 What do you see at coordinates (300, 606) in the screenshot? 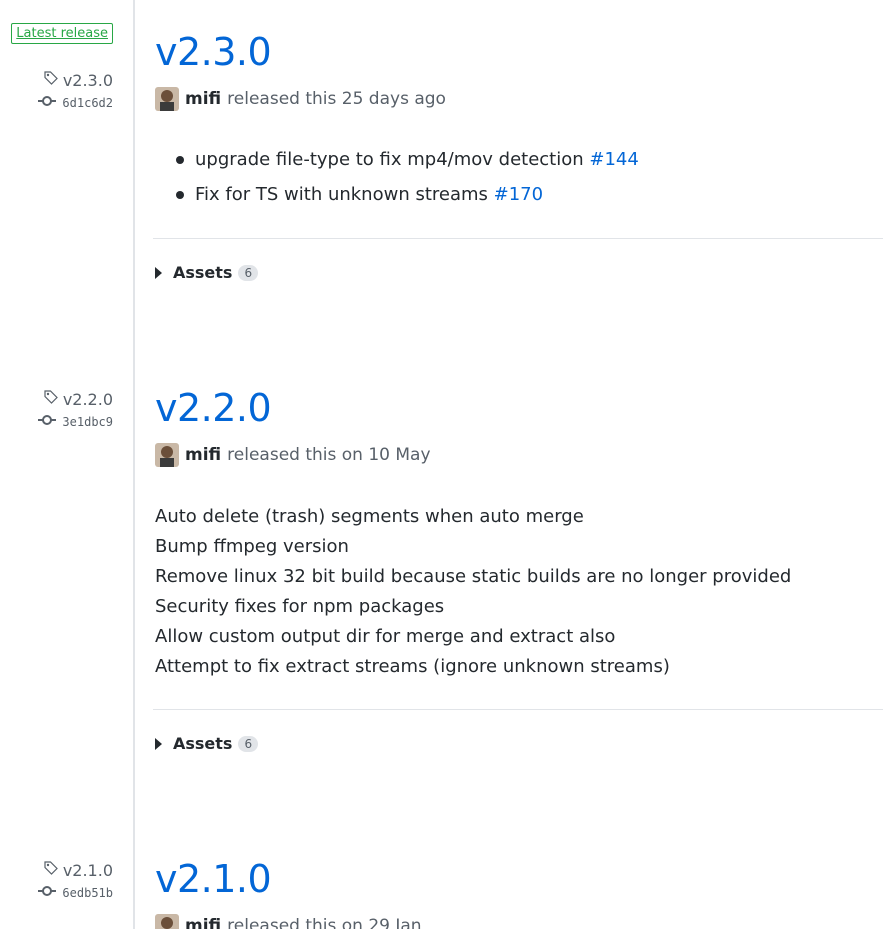
I see `note-line: Security fixes for npm packages` at bounding box center [300, 606].